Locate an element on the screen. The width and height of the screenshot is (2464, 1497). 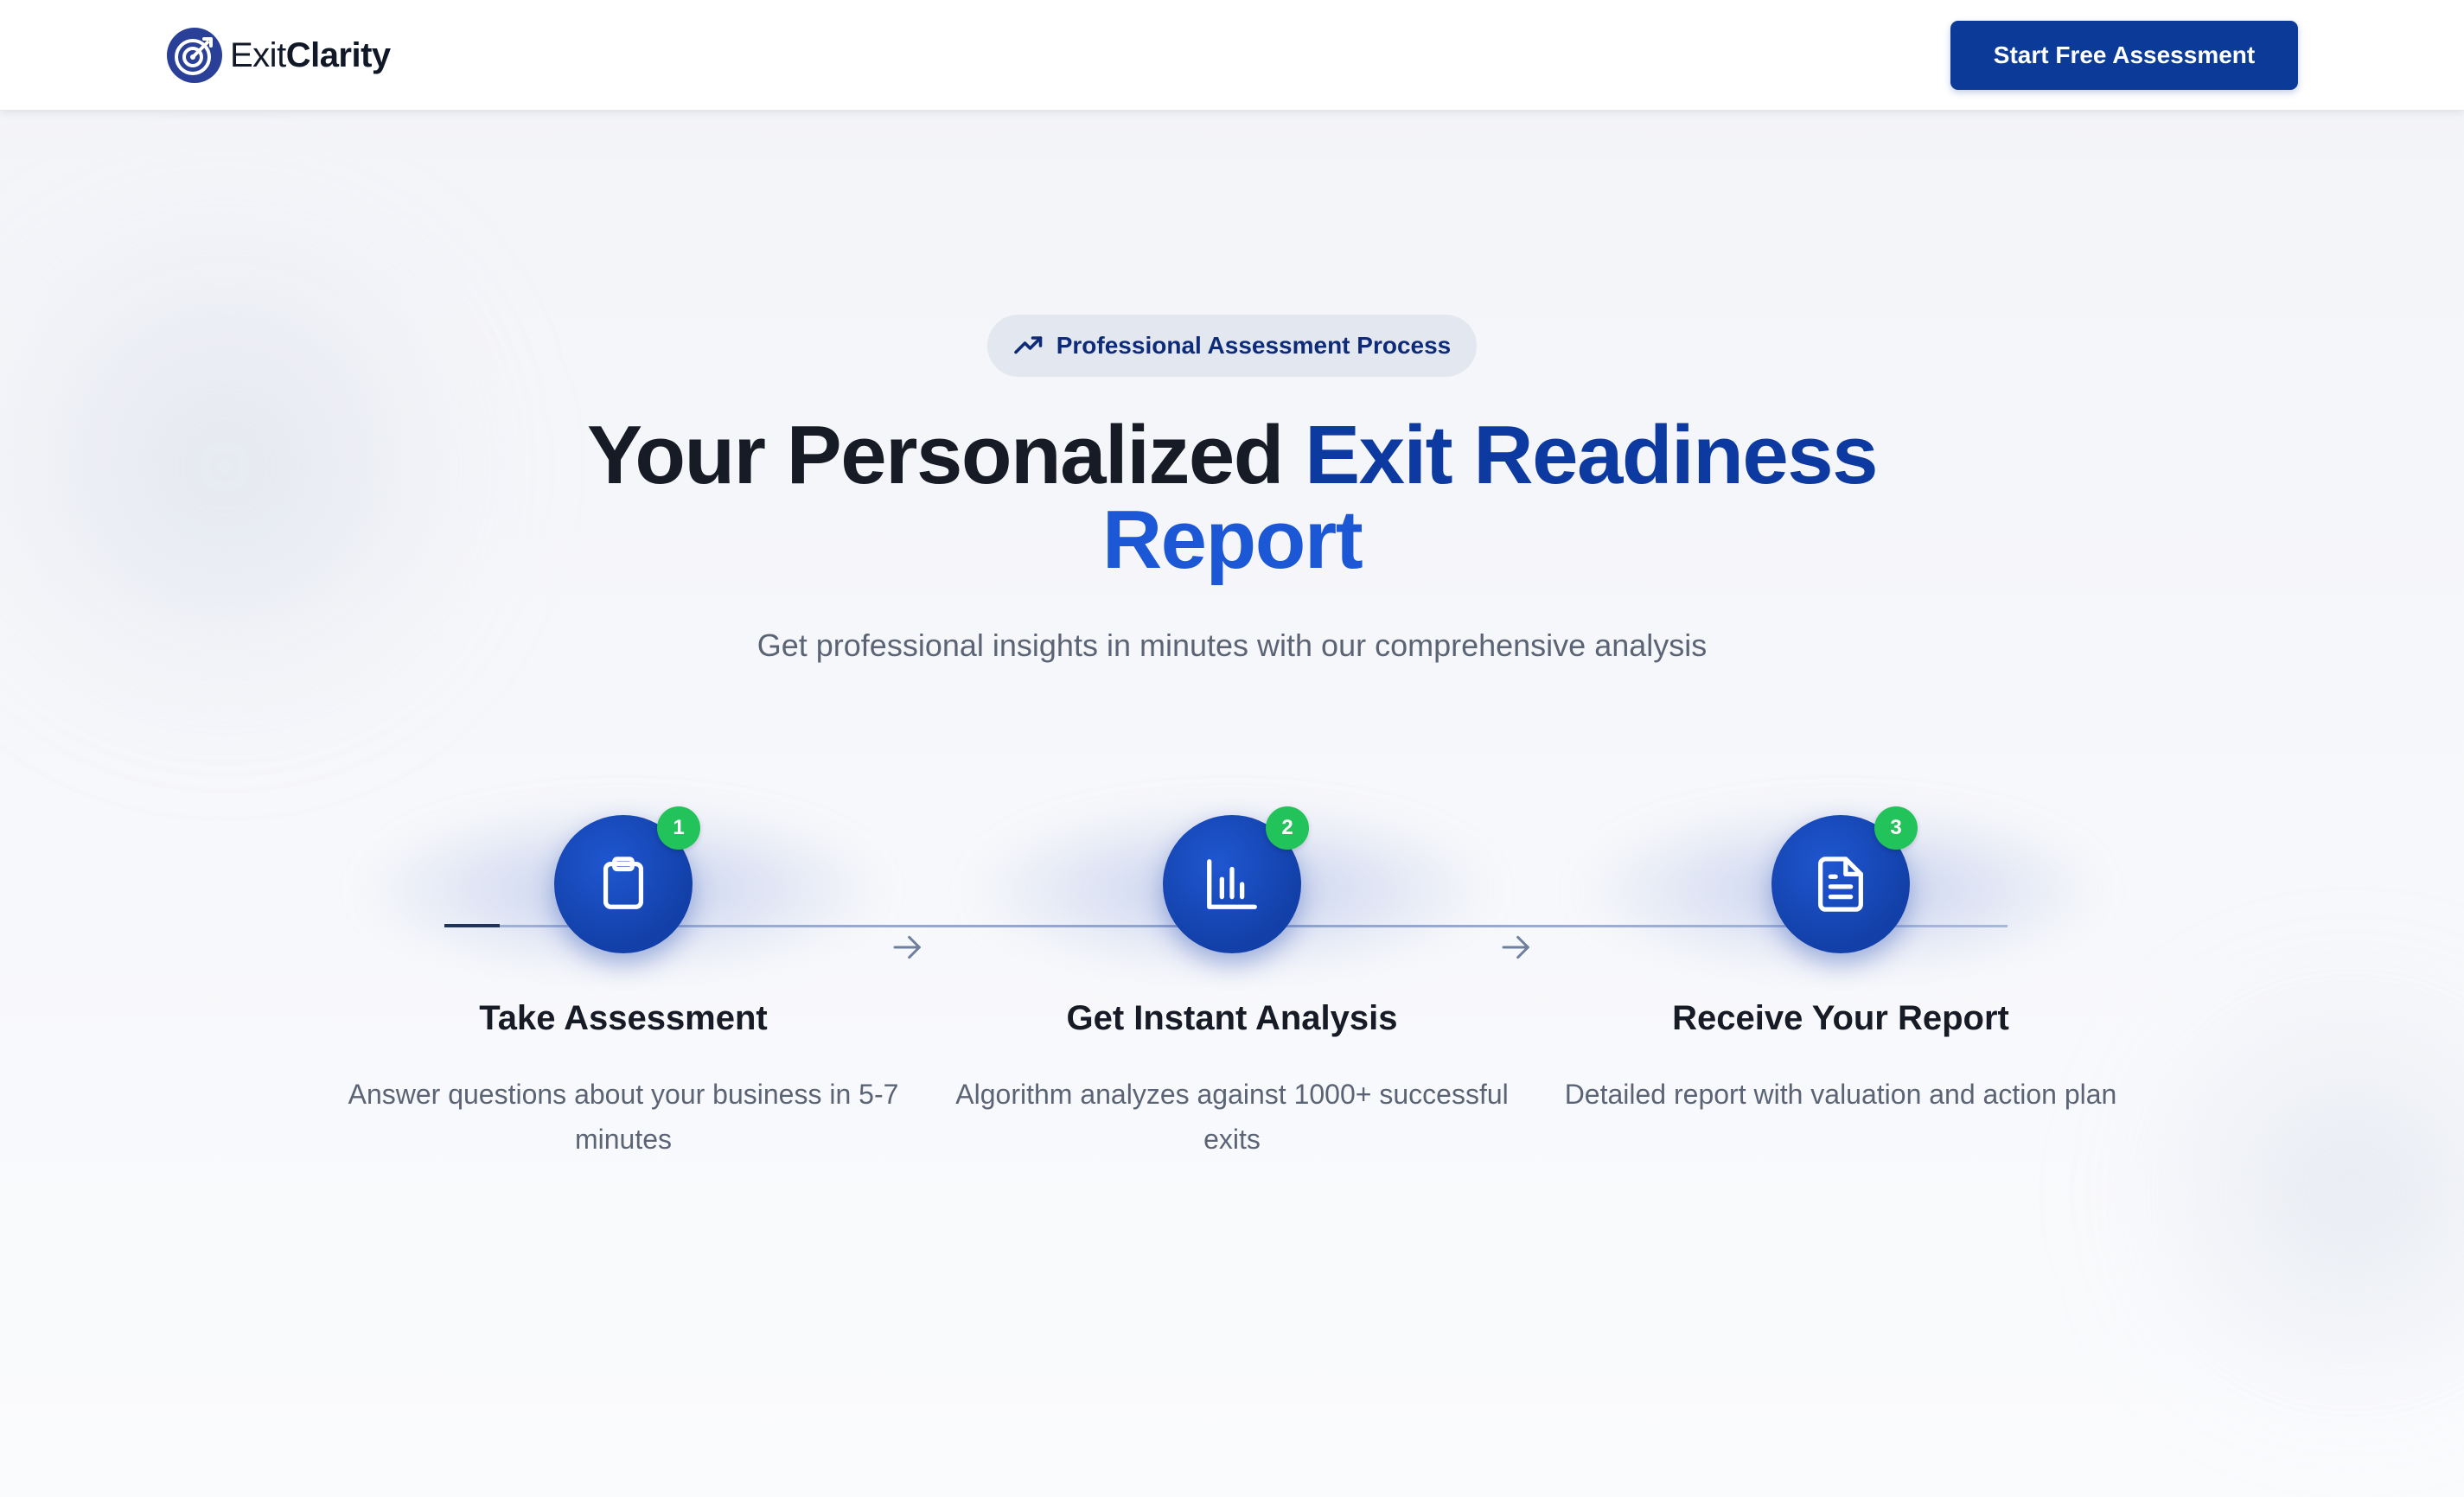
title-accent: Exit Readiness is located at coordinates (1591, 455).